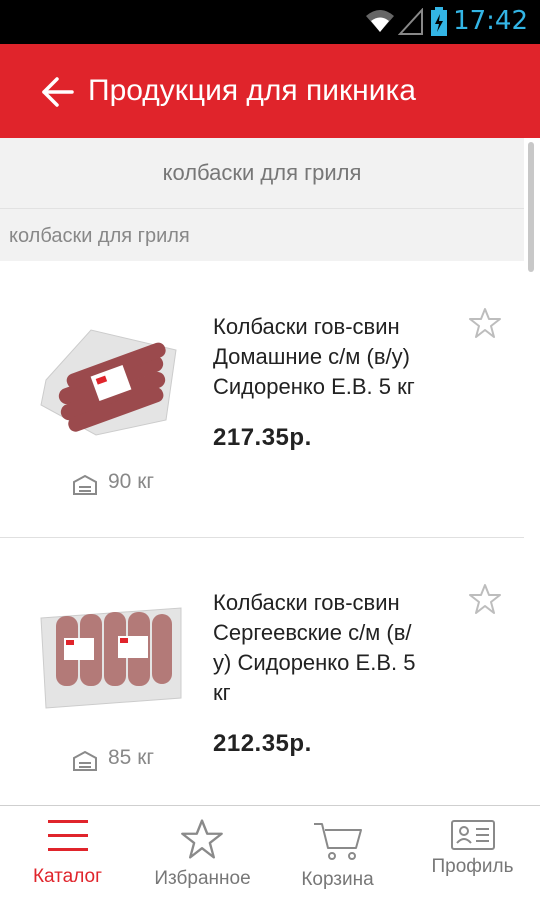 The height and width of the screenshot is (901, 540). I want to click on menu-icon, so click(68, 835).